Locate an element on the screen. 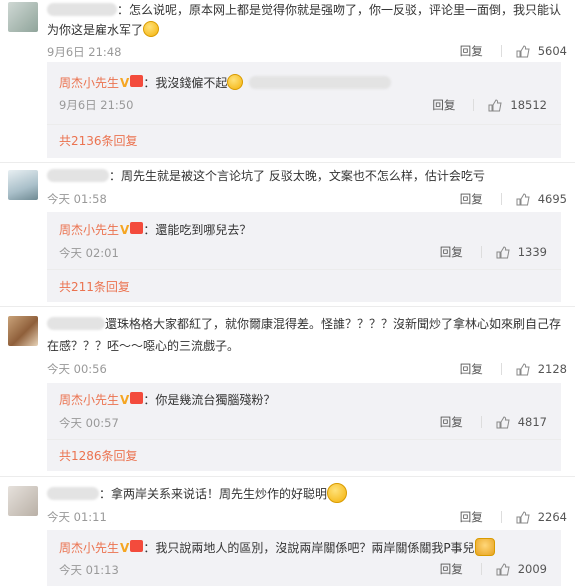 The image size is (575, 586). blurred-mention is located at coordinates (320, 82).